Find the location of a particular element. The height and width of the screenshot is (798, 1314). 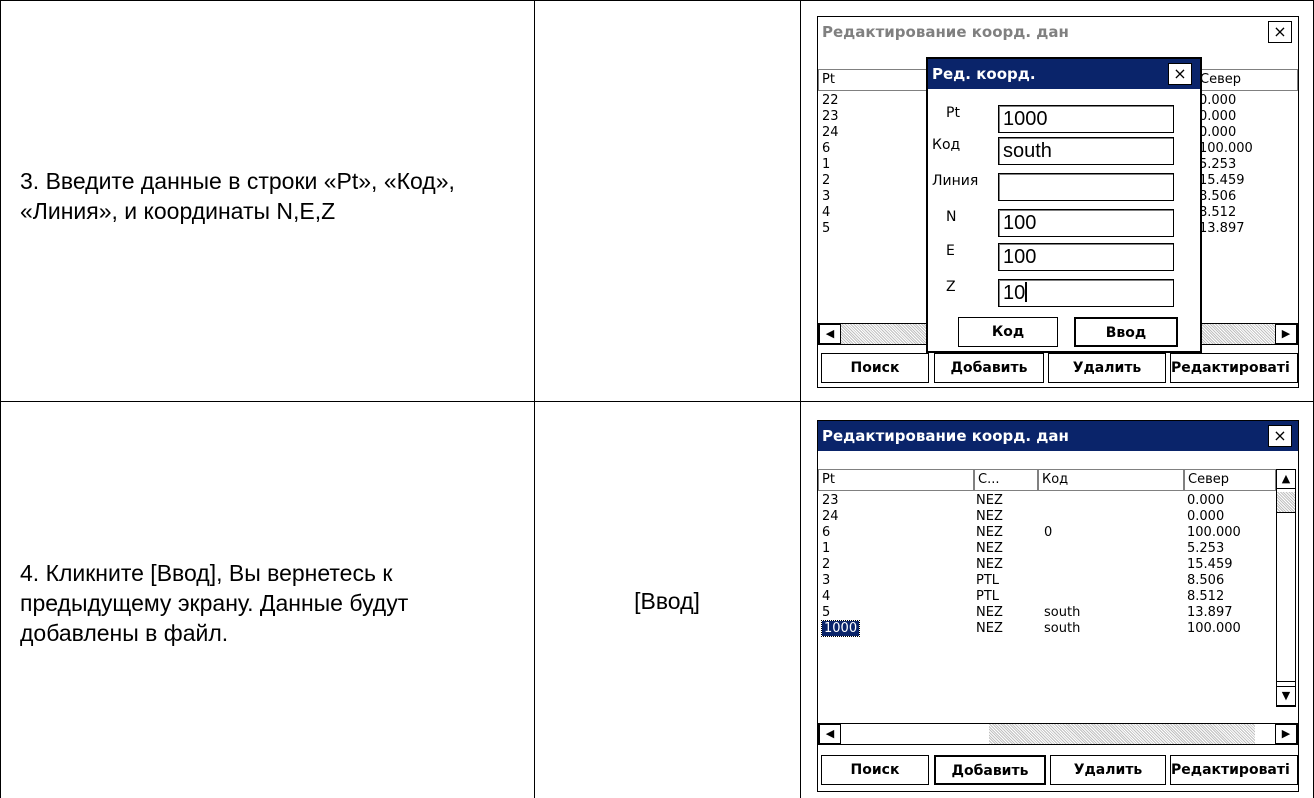

horizontal-scrollbar: ◀ ▶ is located at coordinates (1058, 734).